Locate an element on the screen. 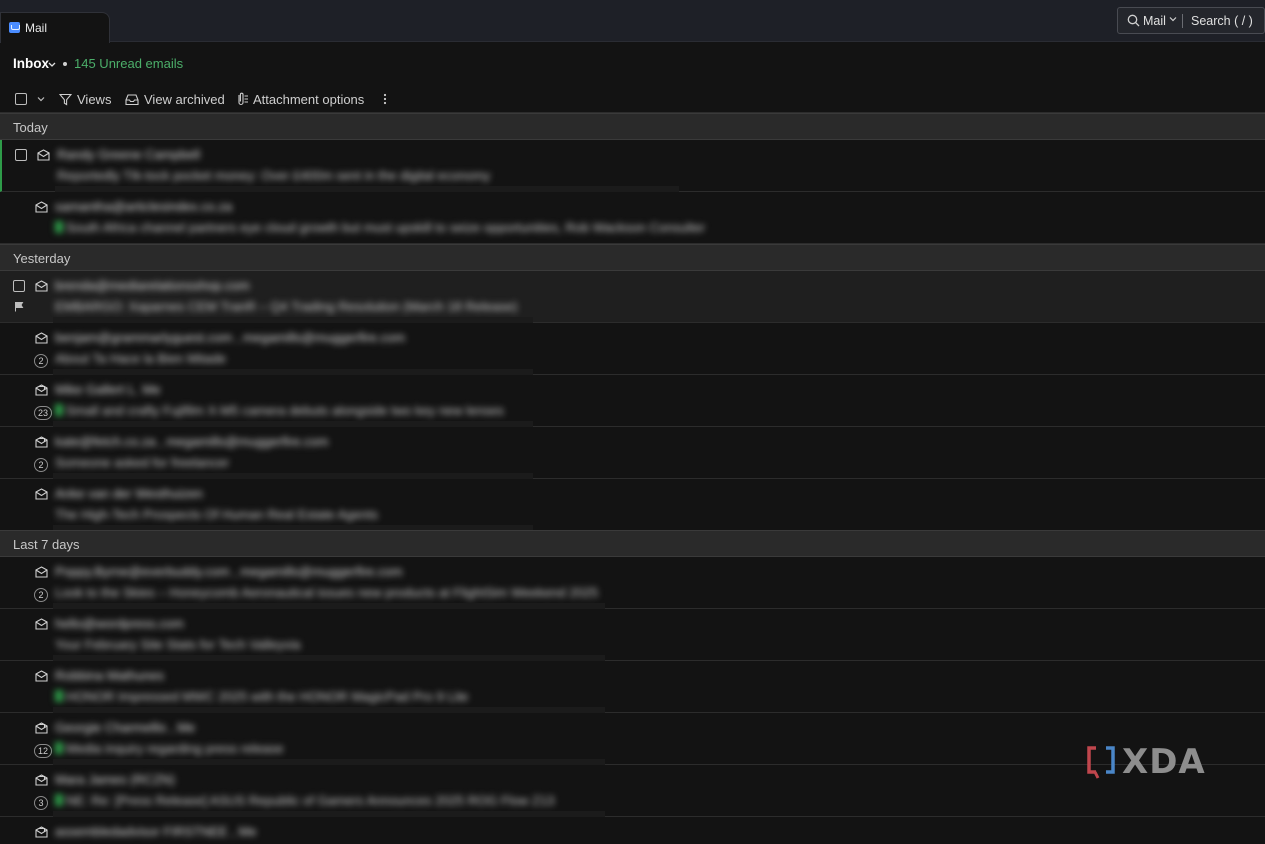 The image size is (1265, 844). email-row: assembledadvisor FIRSTNEE , Me is located at coordinates (632, 830).